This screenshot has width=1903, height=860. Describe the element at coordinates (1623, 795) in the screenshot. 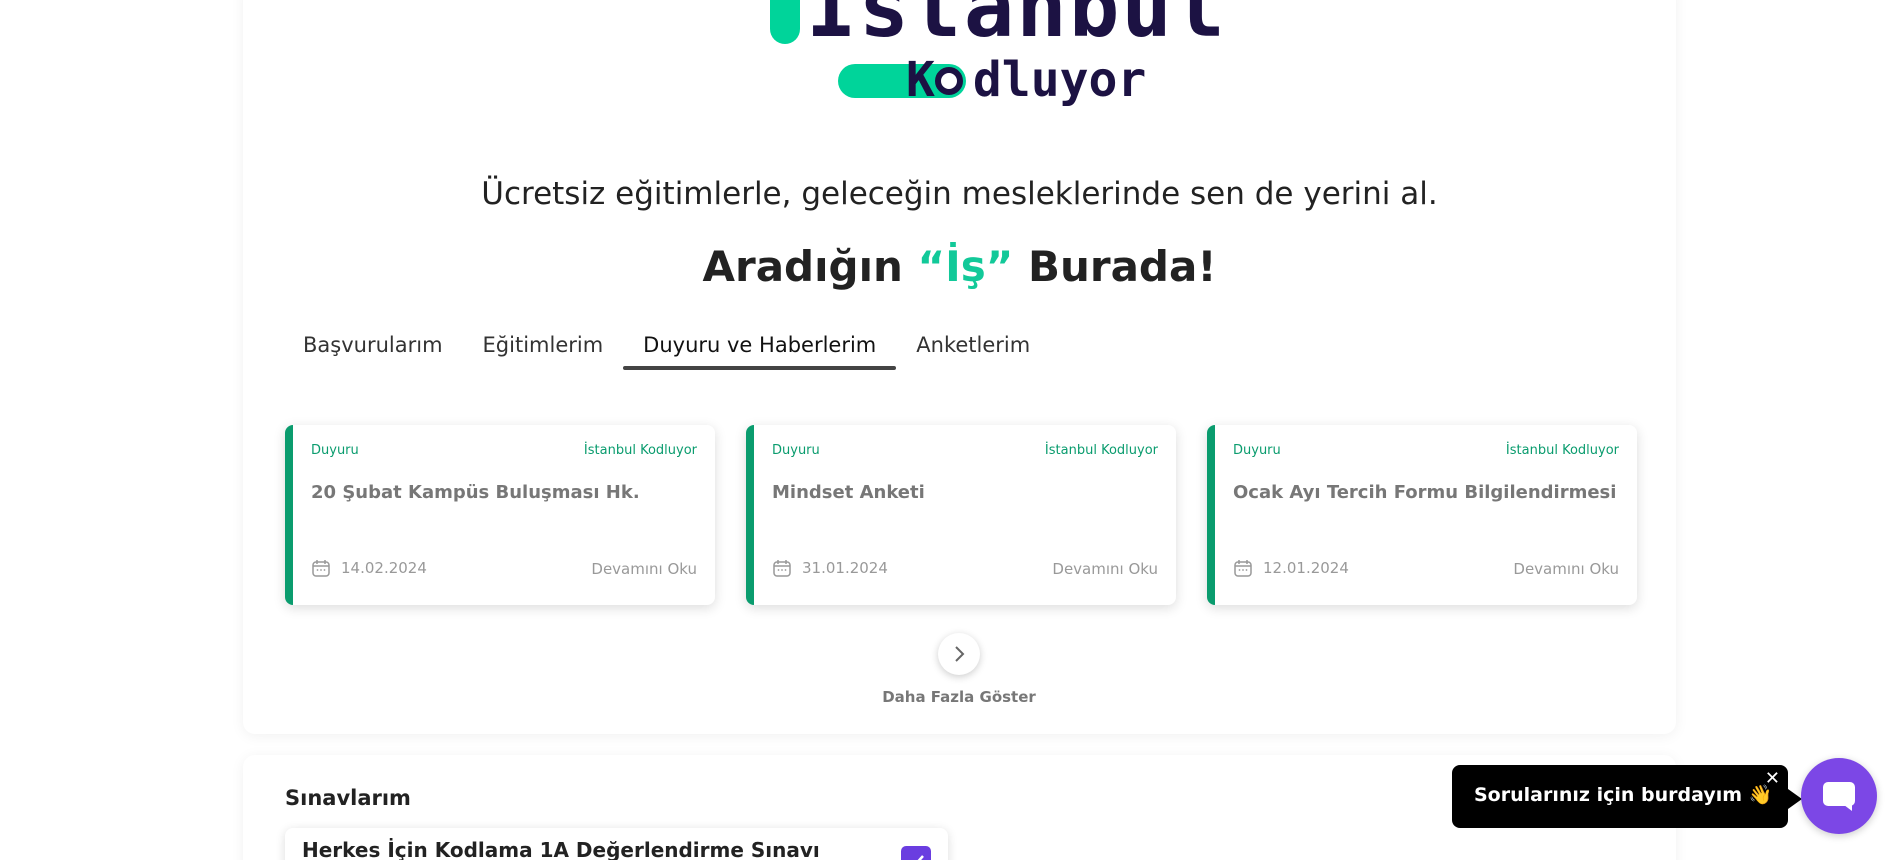

I see `chat-message: Sorularınız için burdayım 👋` at that location.